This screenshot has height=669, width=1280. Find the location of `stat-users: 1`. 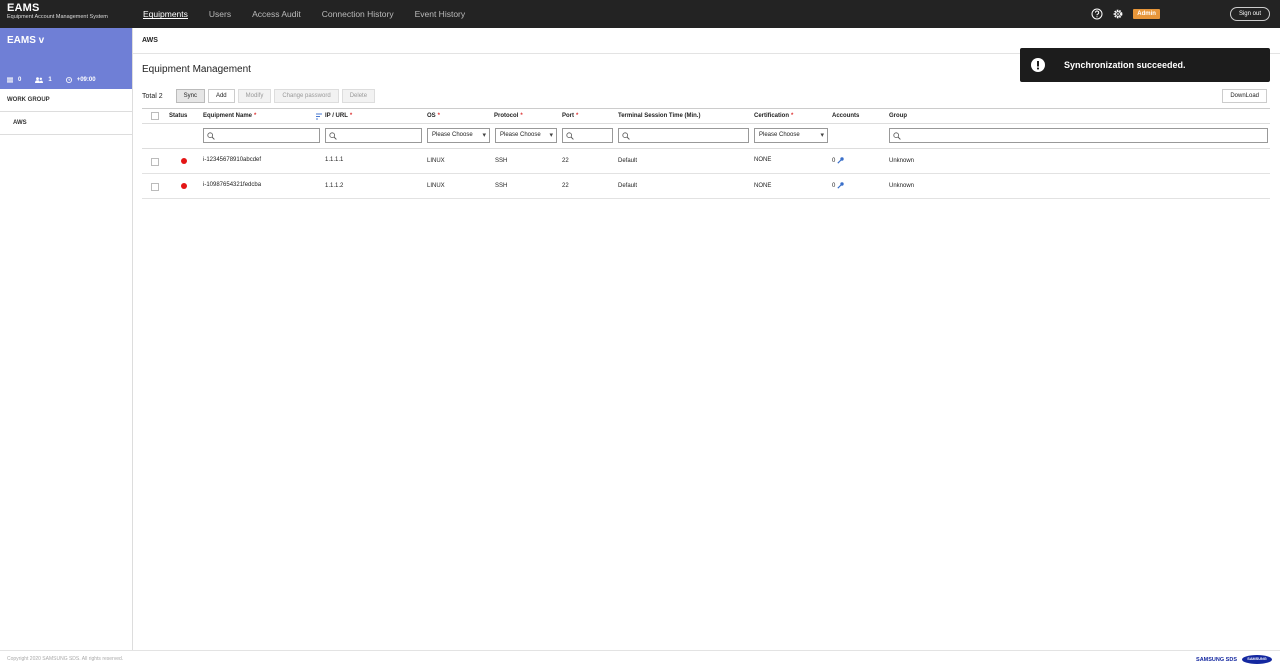

stat-users: 1 is located at coordinates (43, 80).